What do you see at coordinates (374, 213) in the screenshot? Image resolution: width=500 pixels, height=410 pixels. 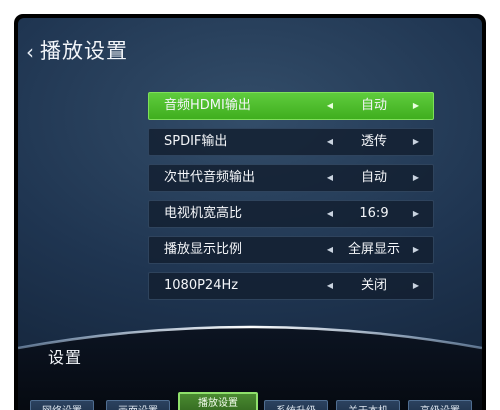 I see `setting-value: 16:9` at bounding box center [374, 213].